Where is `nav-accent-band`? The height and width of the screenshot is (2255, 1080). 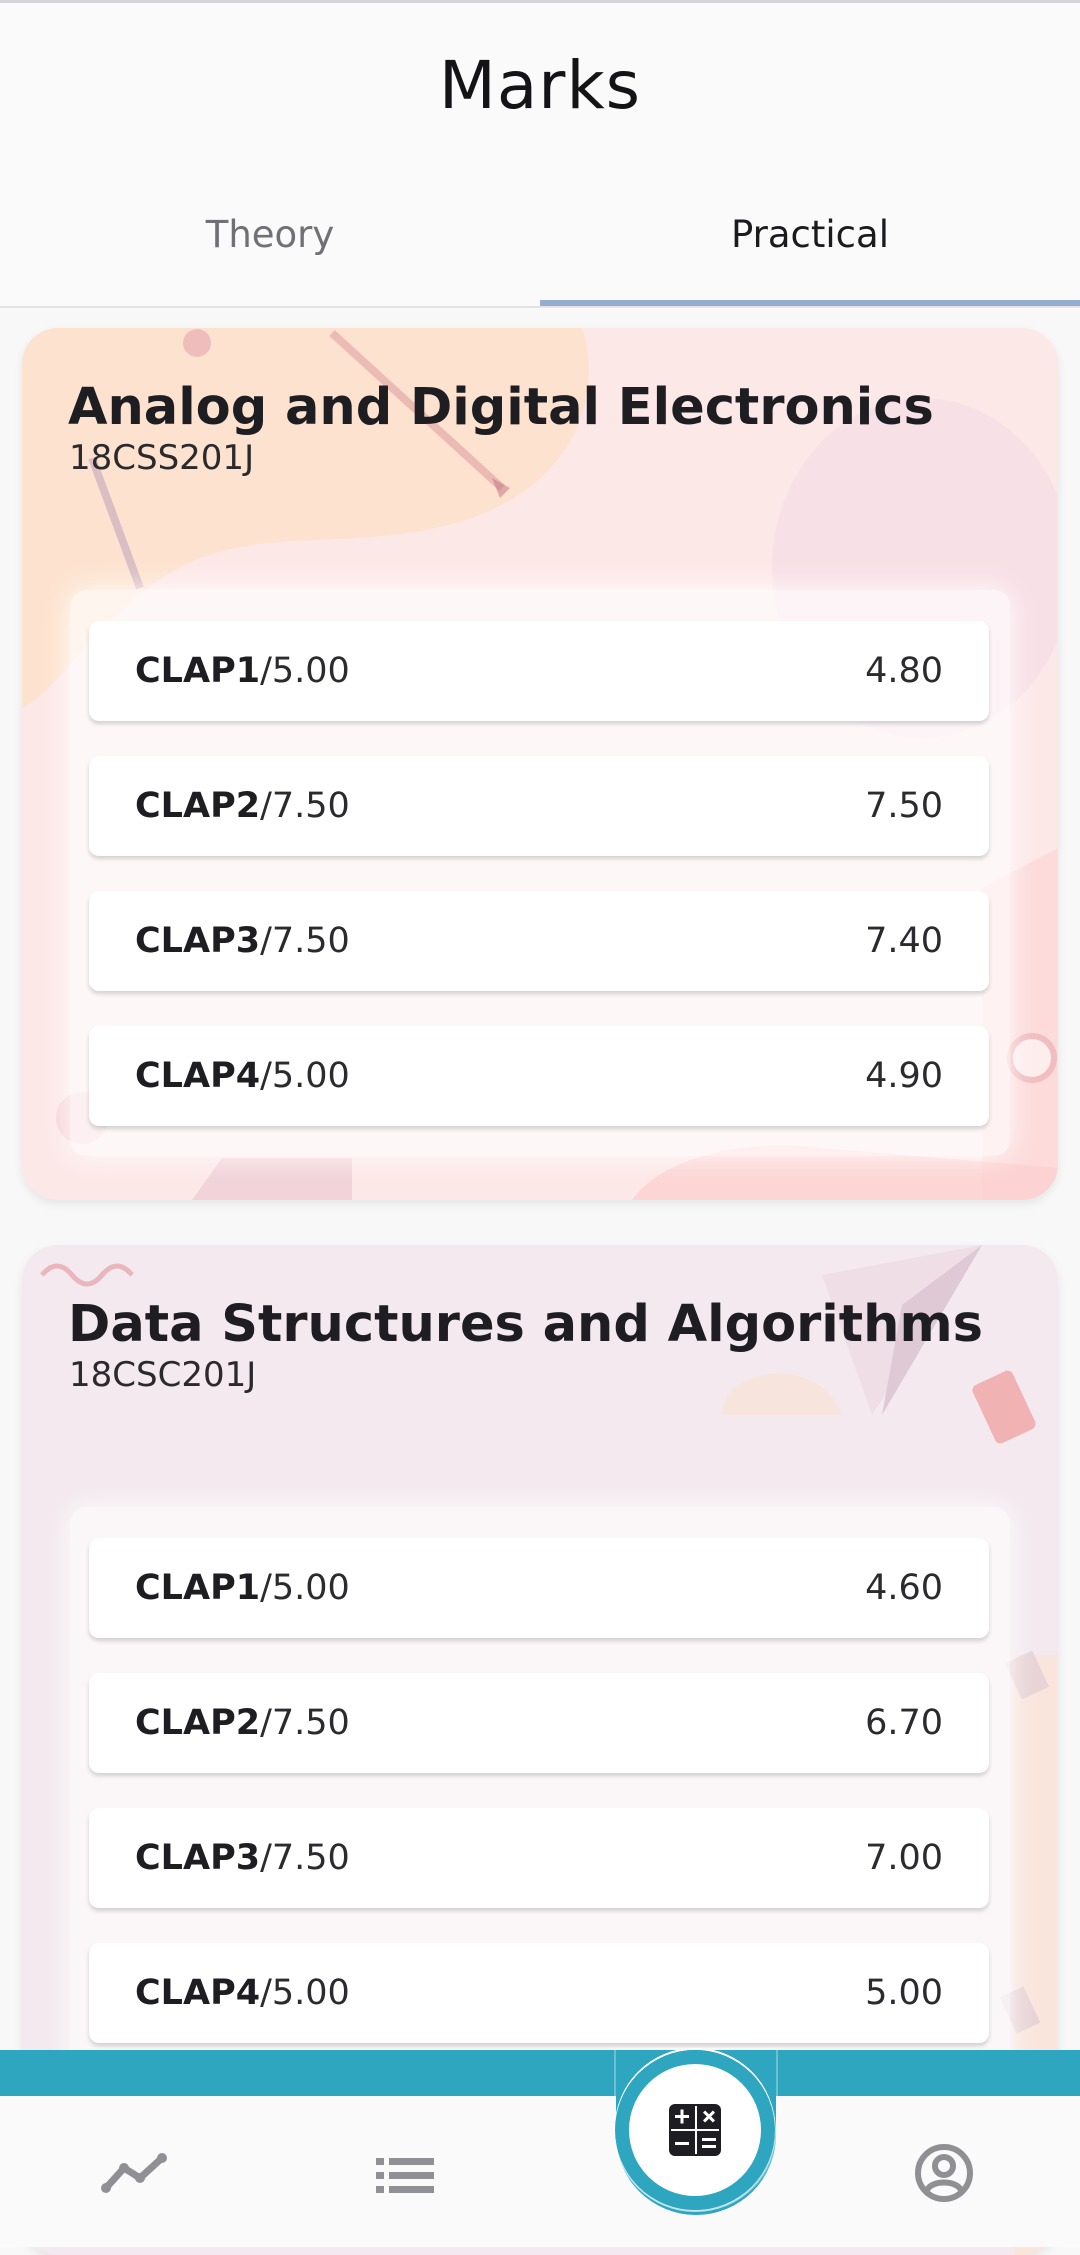
nav-accent-band is located at coordinates (540, 2073).